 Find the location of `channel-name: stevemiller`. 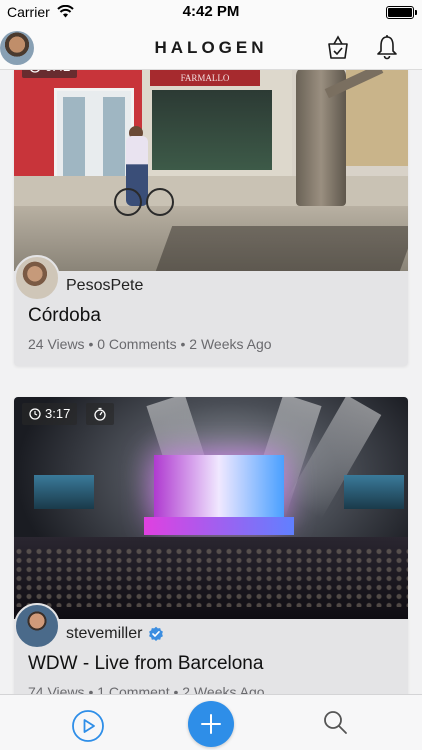

channel-name: stevemiller is located at coordinates (115, 634).